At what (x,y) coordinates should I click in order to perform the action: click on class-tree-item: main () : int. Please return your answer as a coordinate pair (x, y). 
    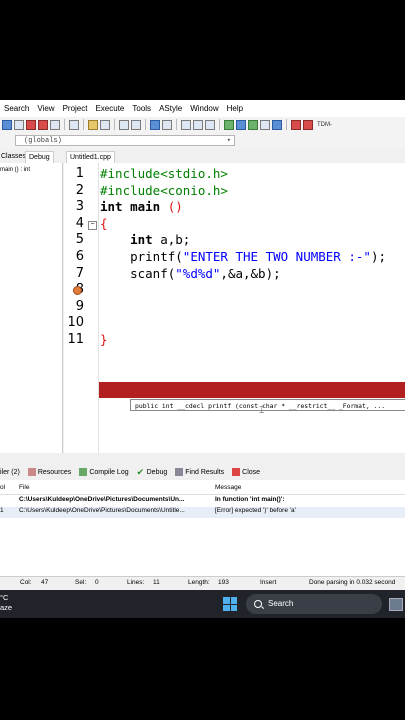
    Looking at the image, I should click on (15, 170).